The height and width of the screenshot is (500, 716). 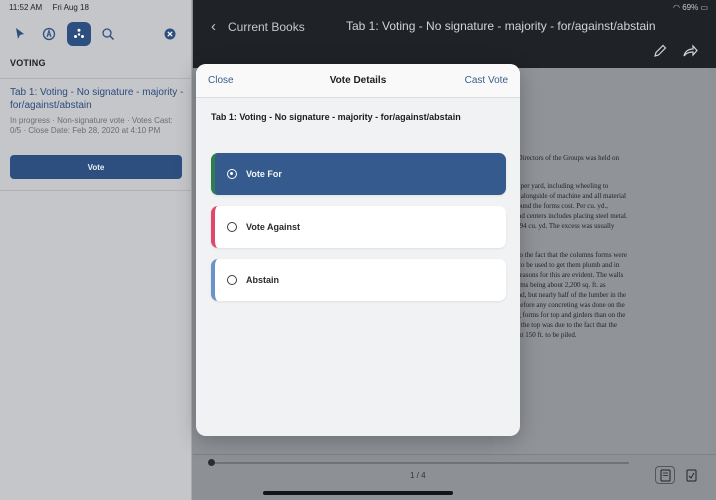 What do you see at coordinates (690, 51) in the screenshot?
I see `share-icon` at bounding box center [690, 51].